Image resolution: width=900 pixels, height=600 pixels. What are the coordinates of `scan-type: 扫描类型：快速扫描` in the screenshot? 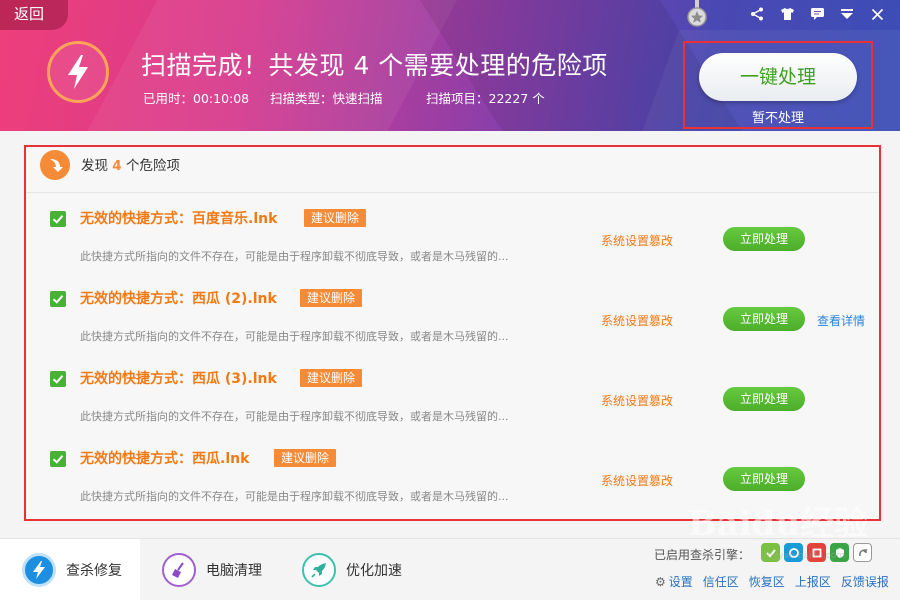 It's located at (326, 98).